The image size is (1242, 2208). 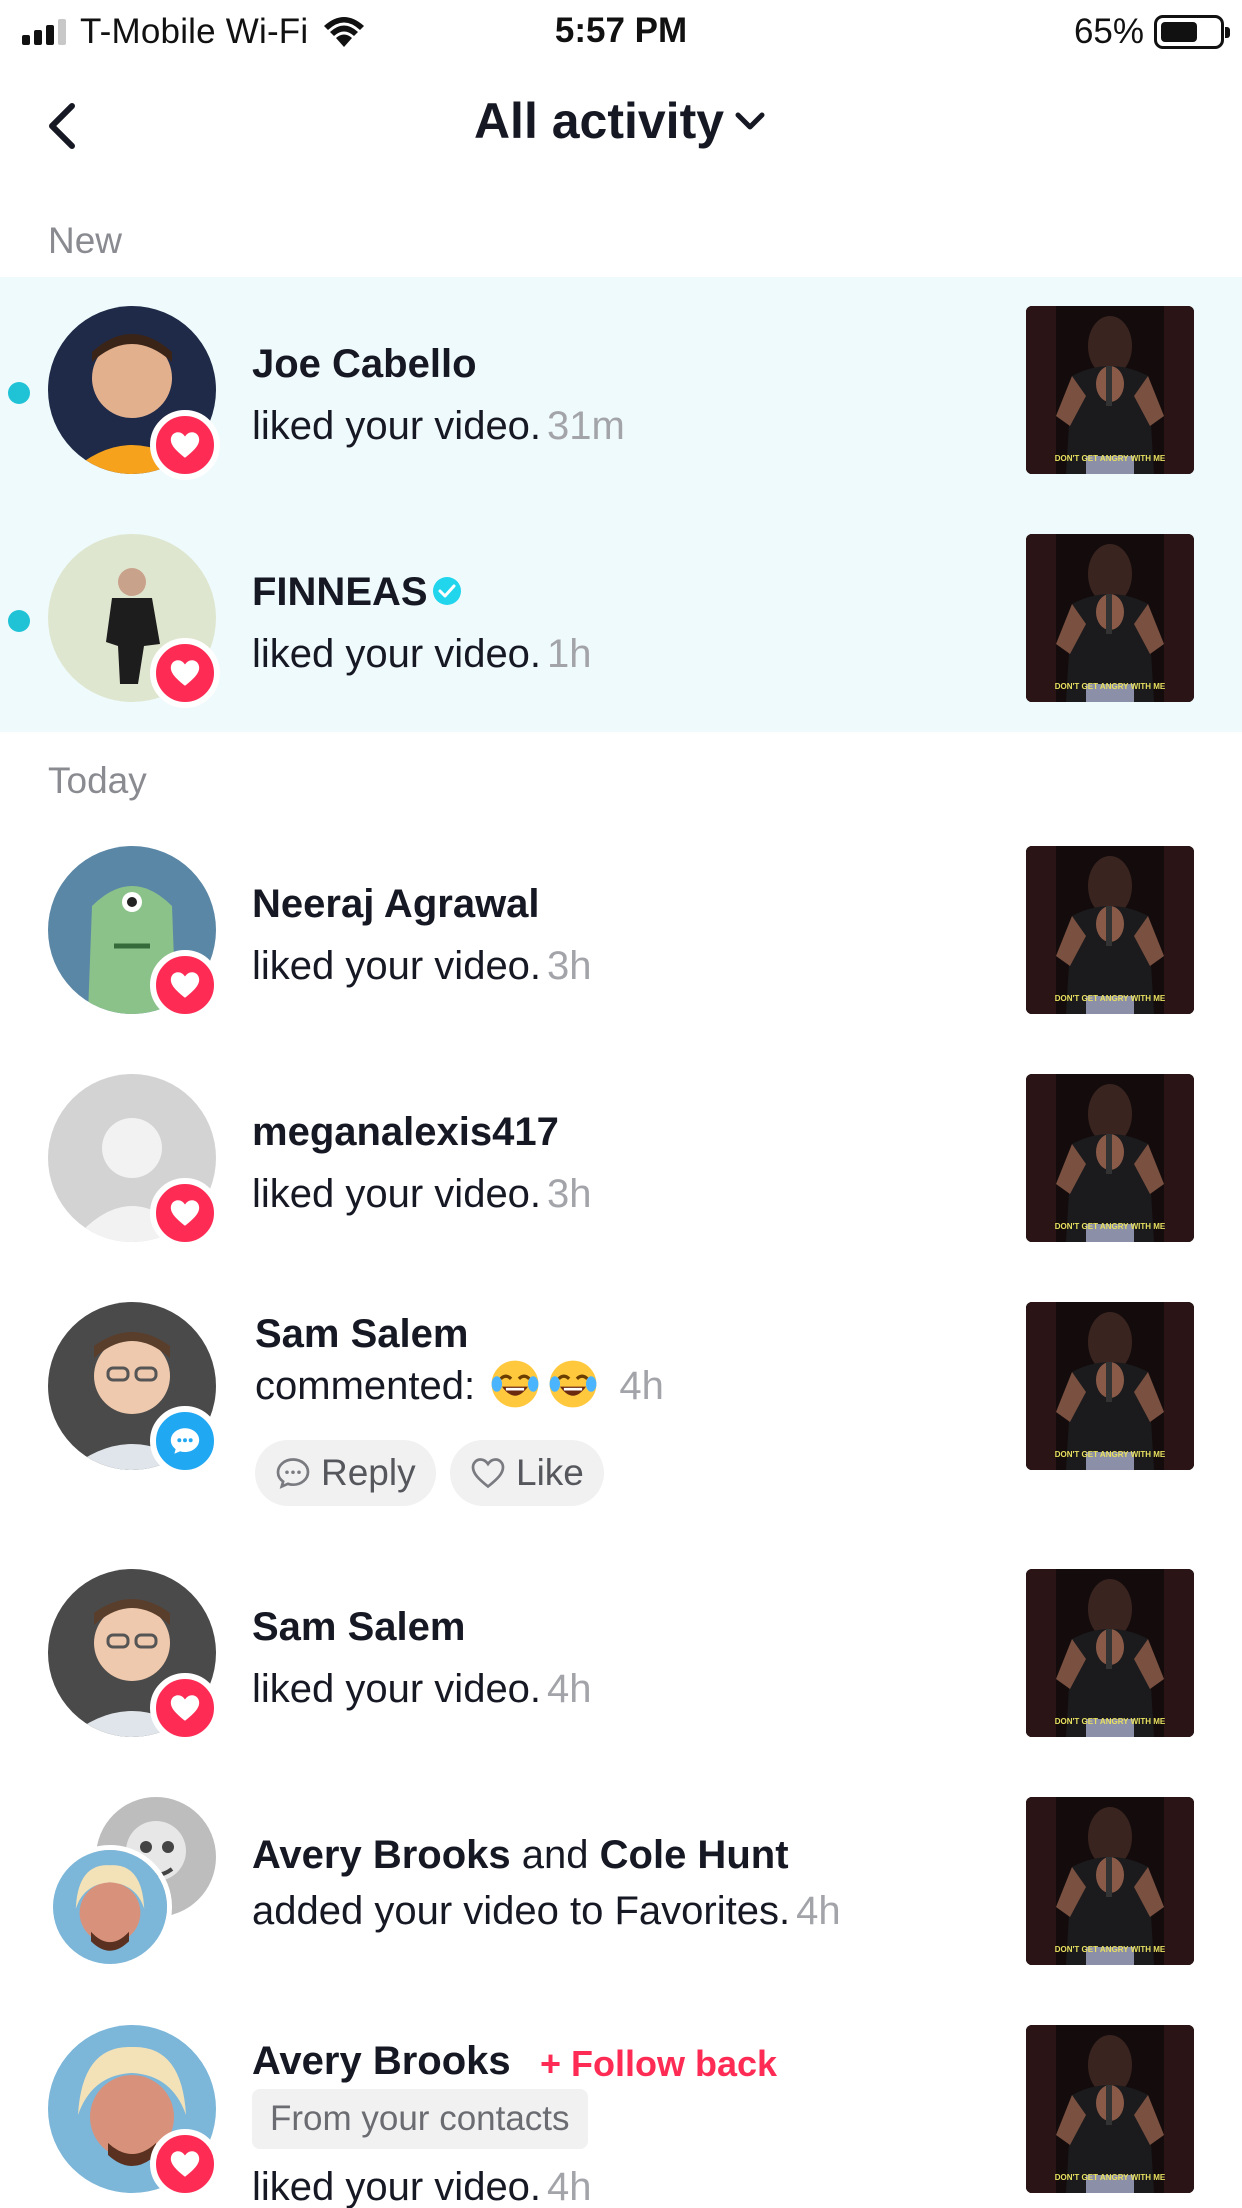 What do you see at coordinates (381, 2061) in the screenshot?
I see `user-name: Avery Brooks` at bounding box center [381, 2061].